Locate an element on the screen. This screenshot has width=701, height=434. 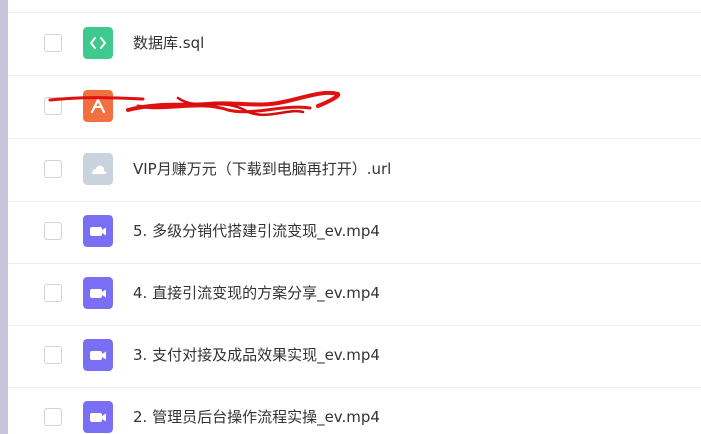
sidebar-edge is located at coordinates (4, 217).